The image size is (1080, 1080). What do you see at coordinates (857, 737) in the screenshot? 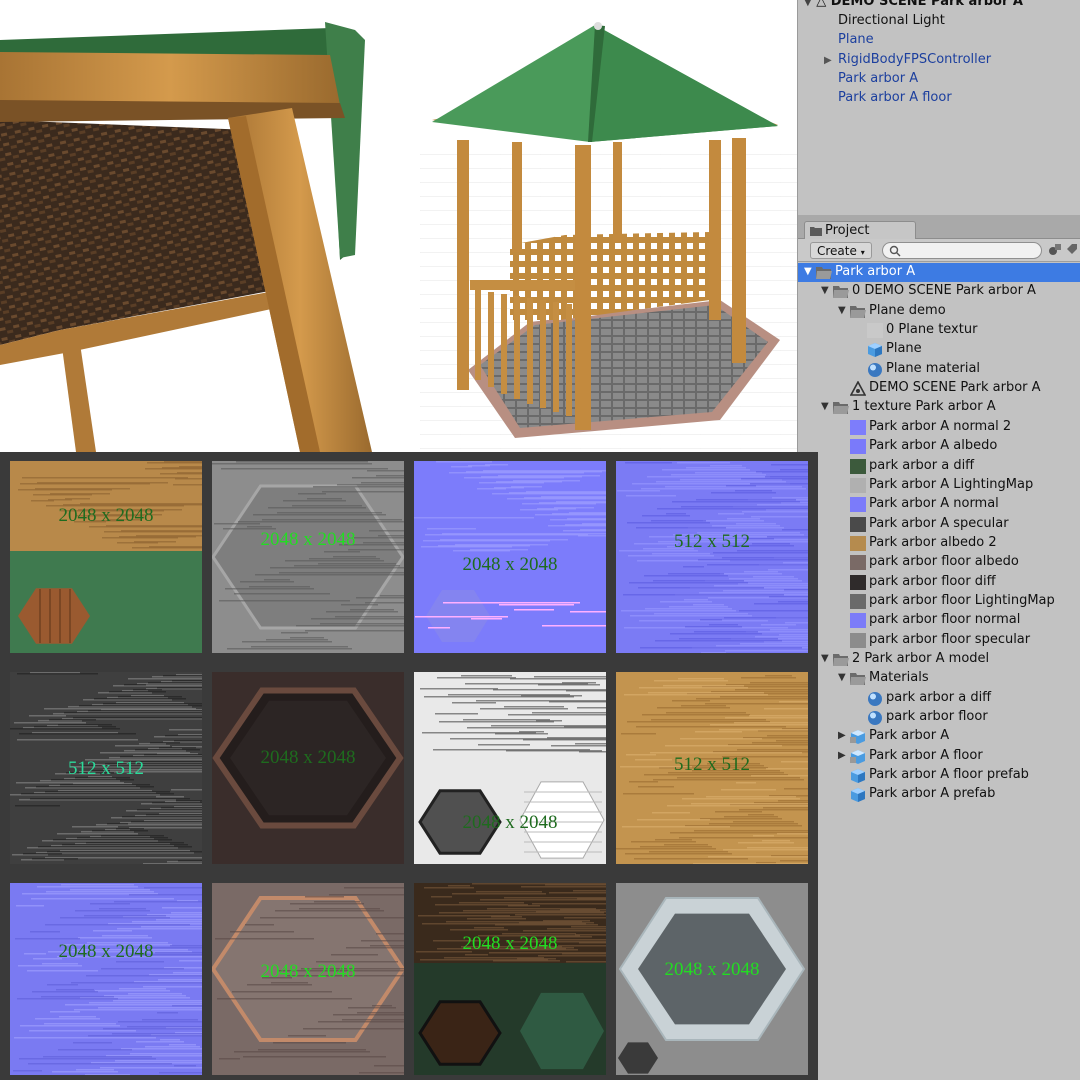
I see `model-icon` at bounding box center [857, 737].